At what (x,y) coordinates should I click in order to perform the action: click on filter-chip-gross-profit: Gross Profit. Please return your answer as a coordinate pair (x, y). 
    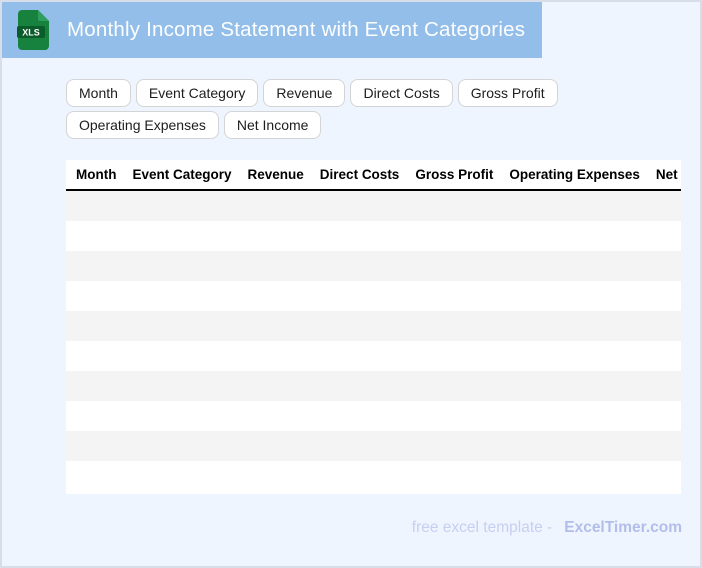
    Looking at the image, I should click on (507, 93).